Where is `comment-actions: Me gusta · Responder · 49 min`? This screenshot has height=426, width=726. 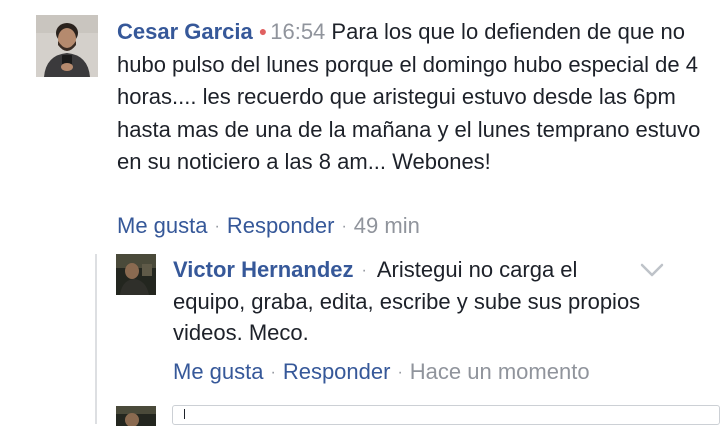
comment-actions: Me gusta · Responder · 49 min is located at coordinates (268, 226).